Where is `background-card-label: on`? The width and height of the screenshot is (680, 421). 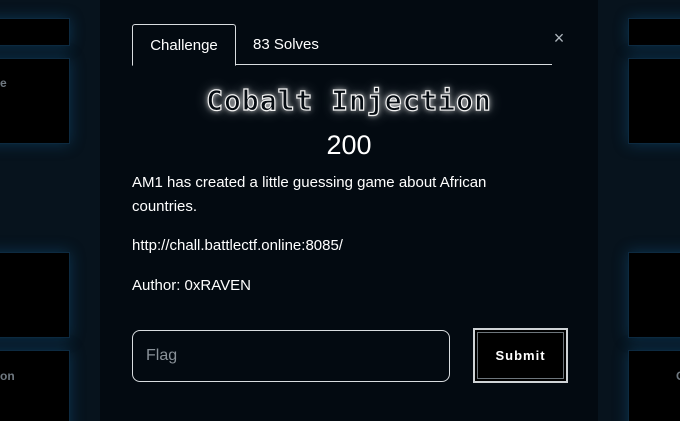 background-card-label: on is located at coordinates (7, 376).